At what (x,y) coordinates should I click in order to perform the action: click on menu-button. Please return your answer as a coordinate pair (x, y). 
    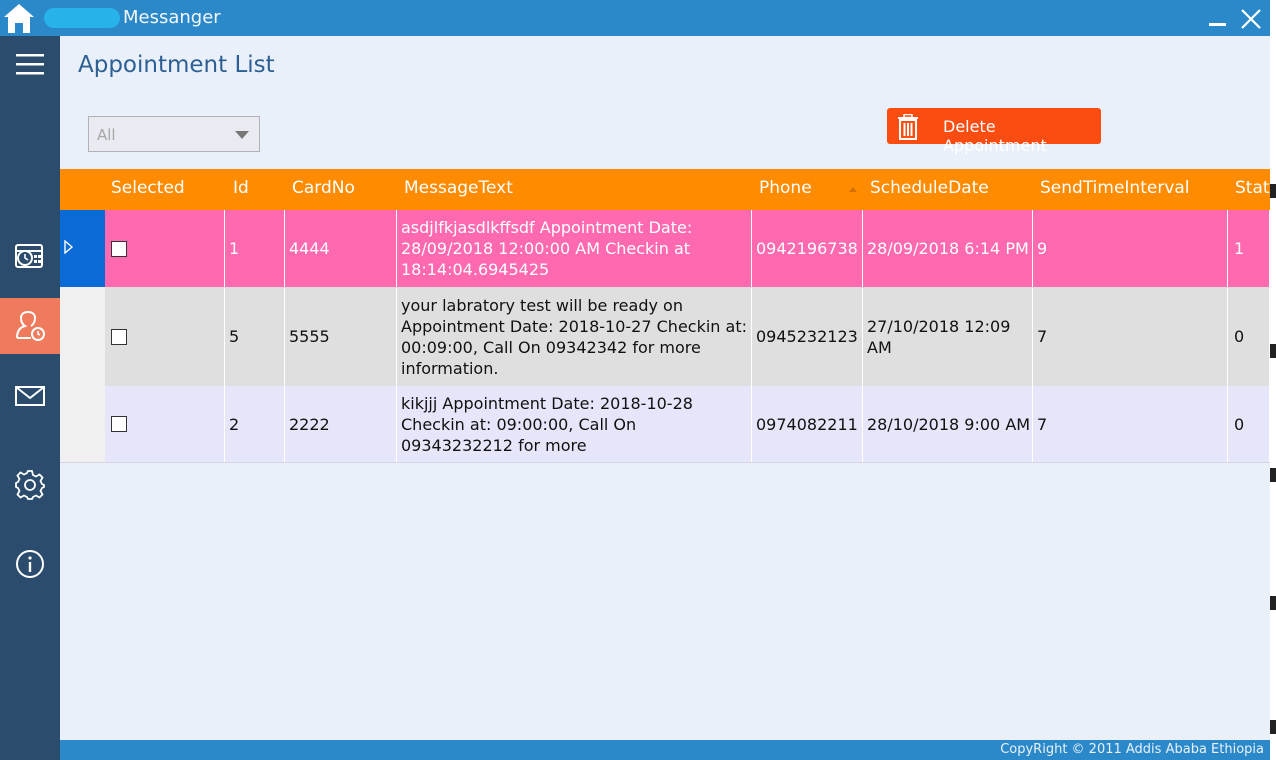
    Looking at the image, I should click on (30, 64).